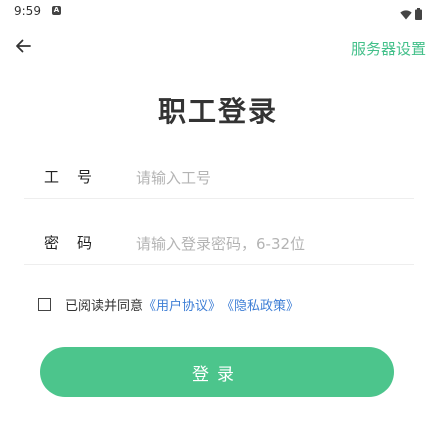 The image size is (436, 427). I want to click on password-input, so click(271, 244).